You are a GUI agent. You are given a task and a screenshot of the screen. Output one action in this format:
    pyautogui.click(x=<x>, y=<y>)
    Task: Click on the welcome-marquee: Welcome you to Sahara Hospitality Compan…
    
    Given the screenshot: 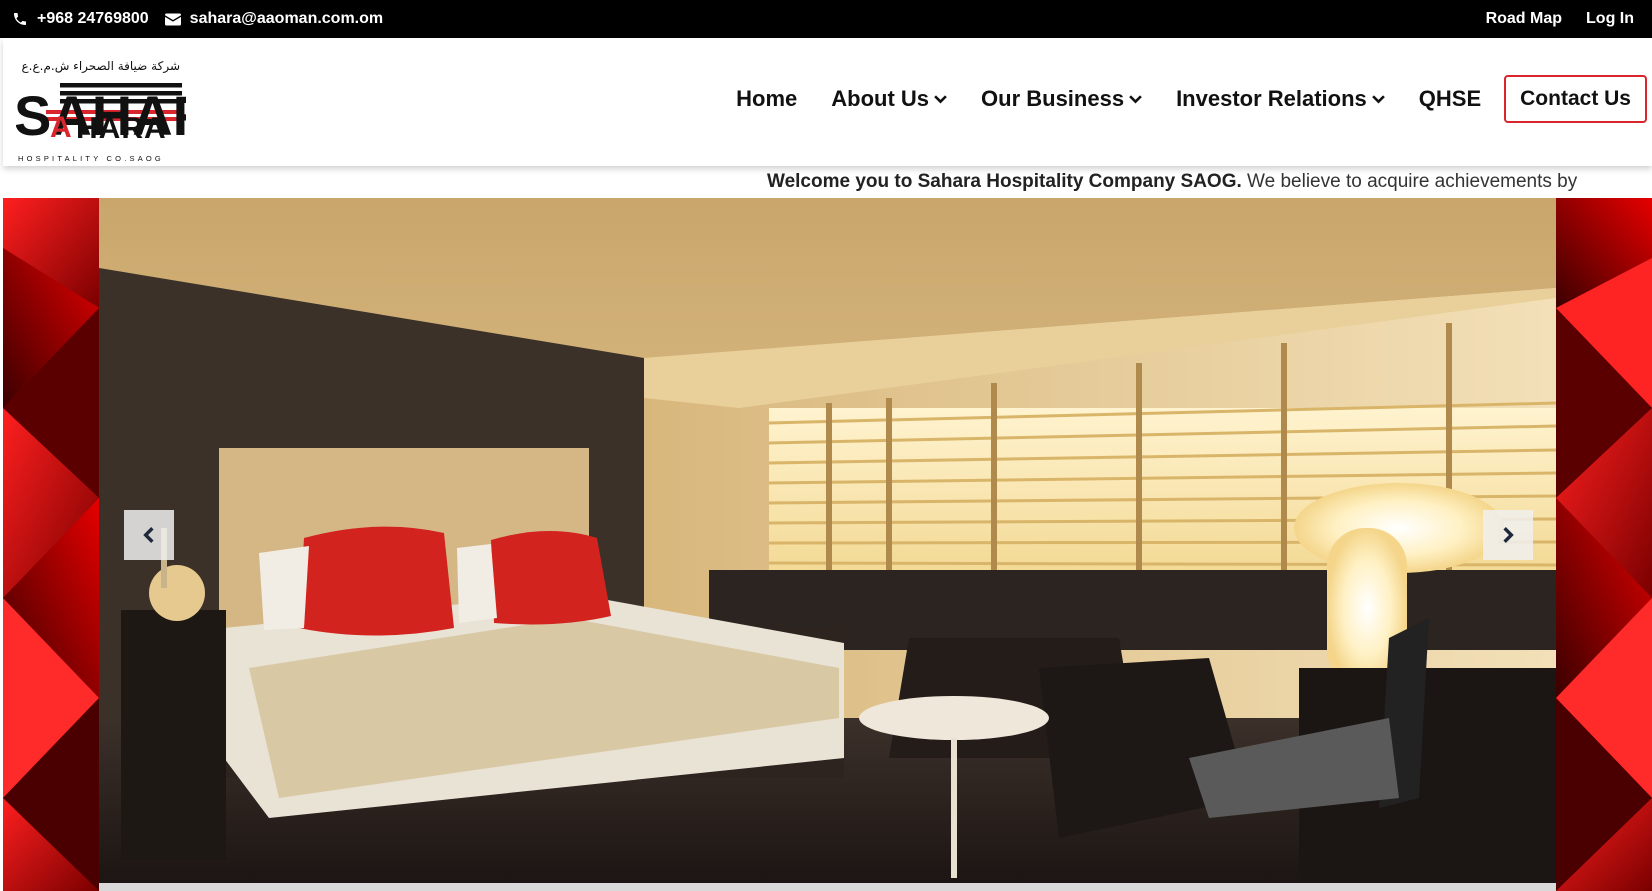 What is the action you would take?
    pyautogui.click(x=818, y=182)
    